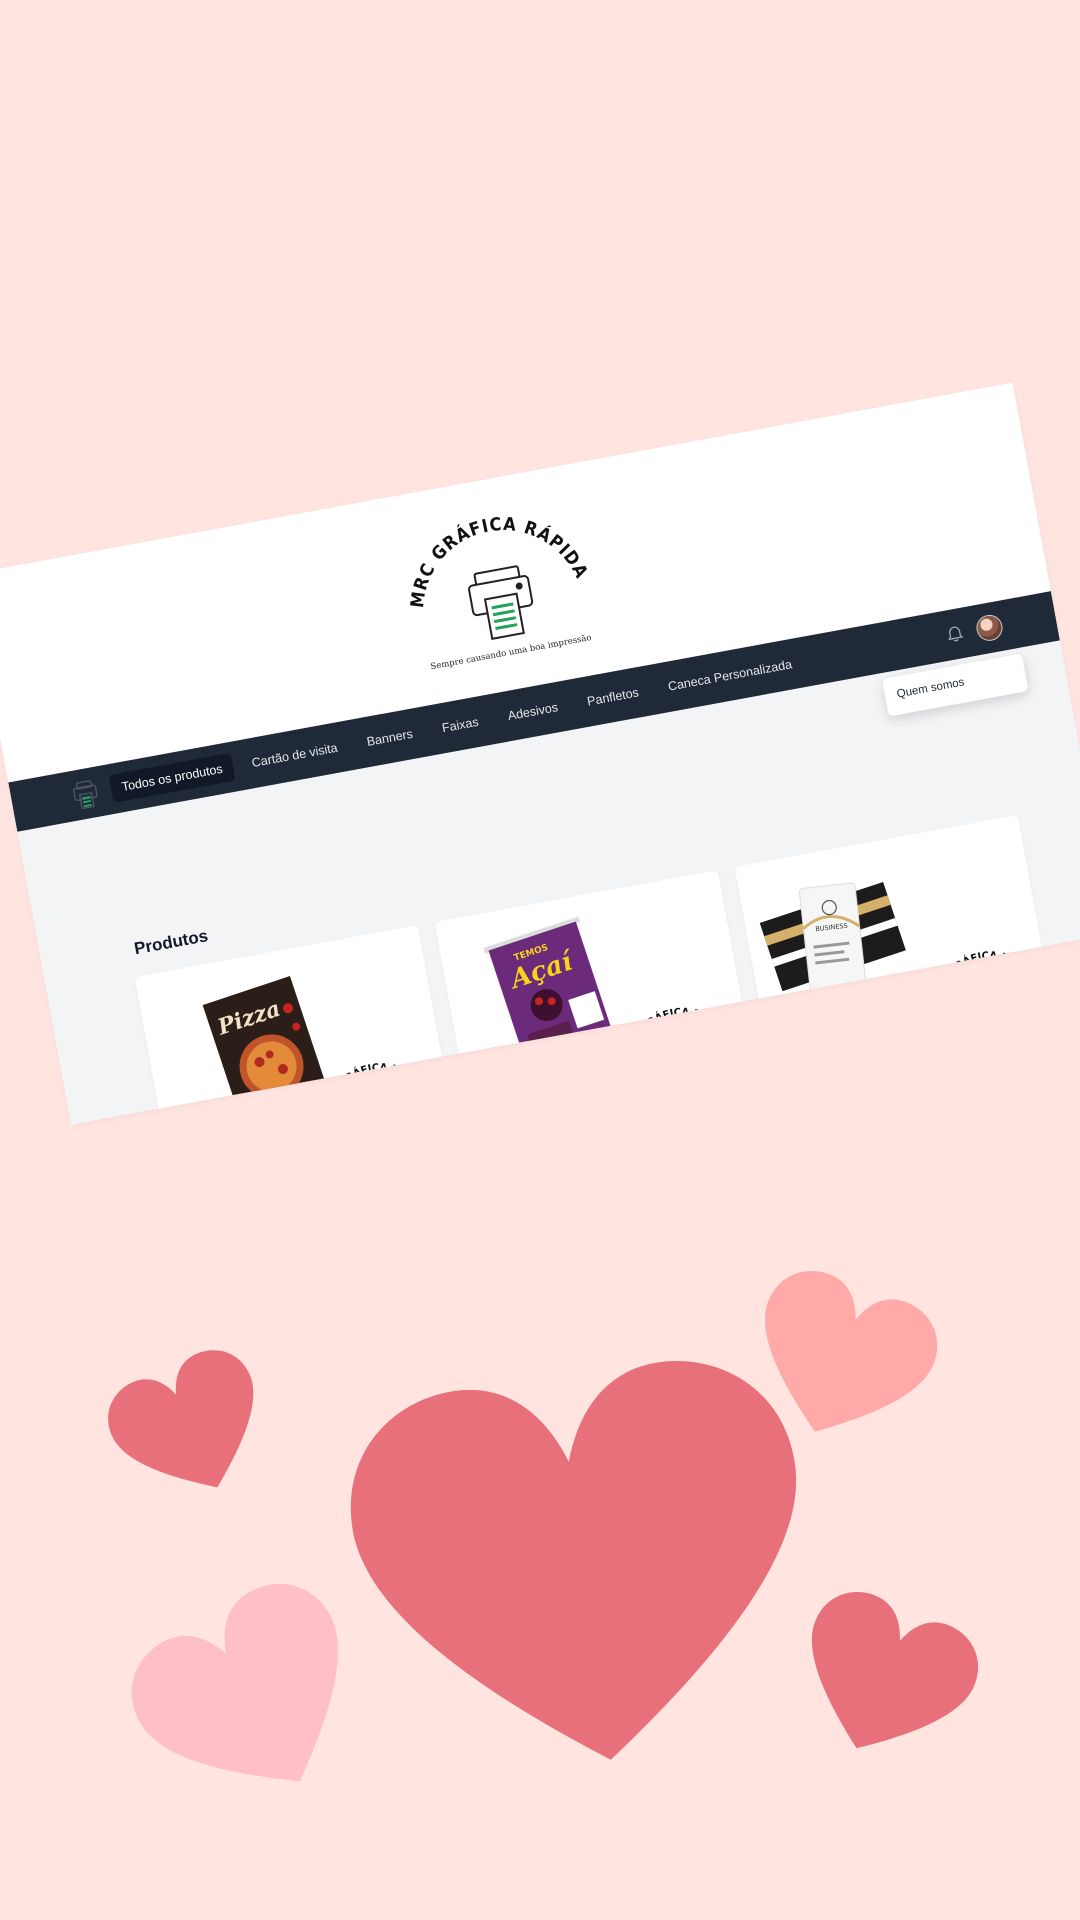  Describe the element at coordinates (252, 1699) in the screenshot. I see `heart-bottom-left` at that location.